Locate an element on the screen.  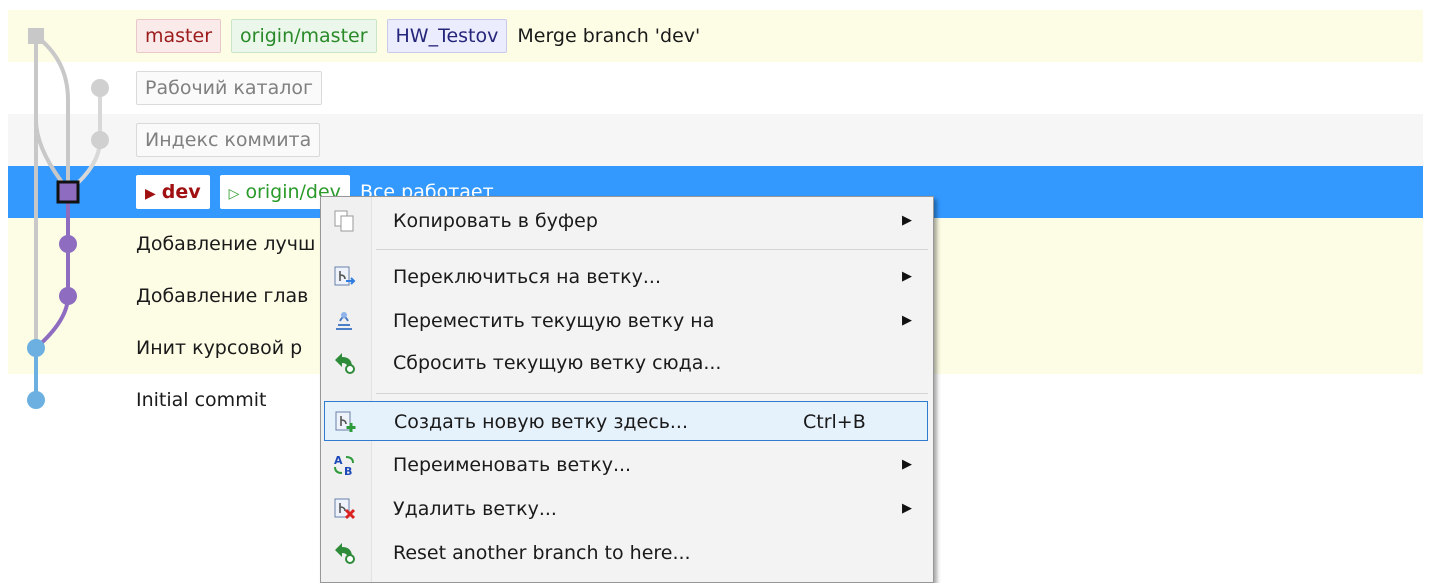
branch-badge-master: master is located at coordinates (179, 36).